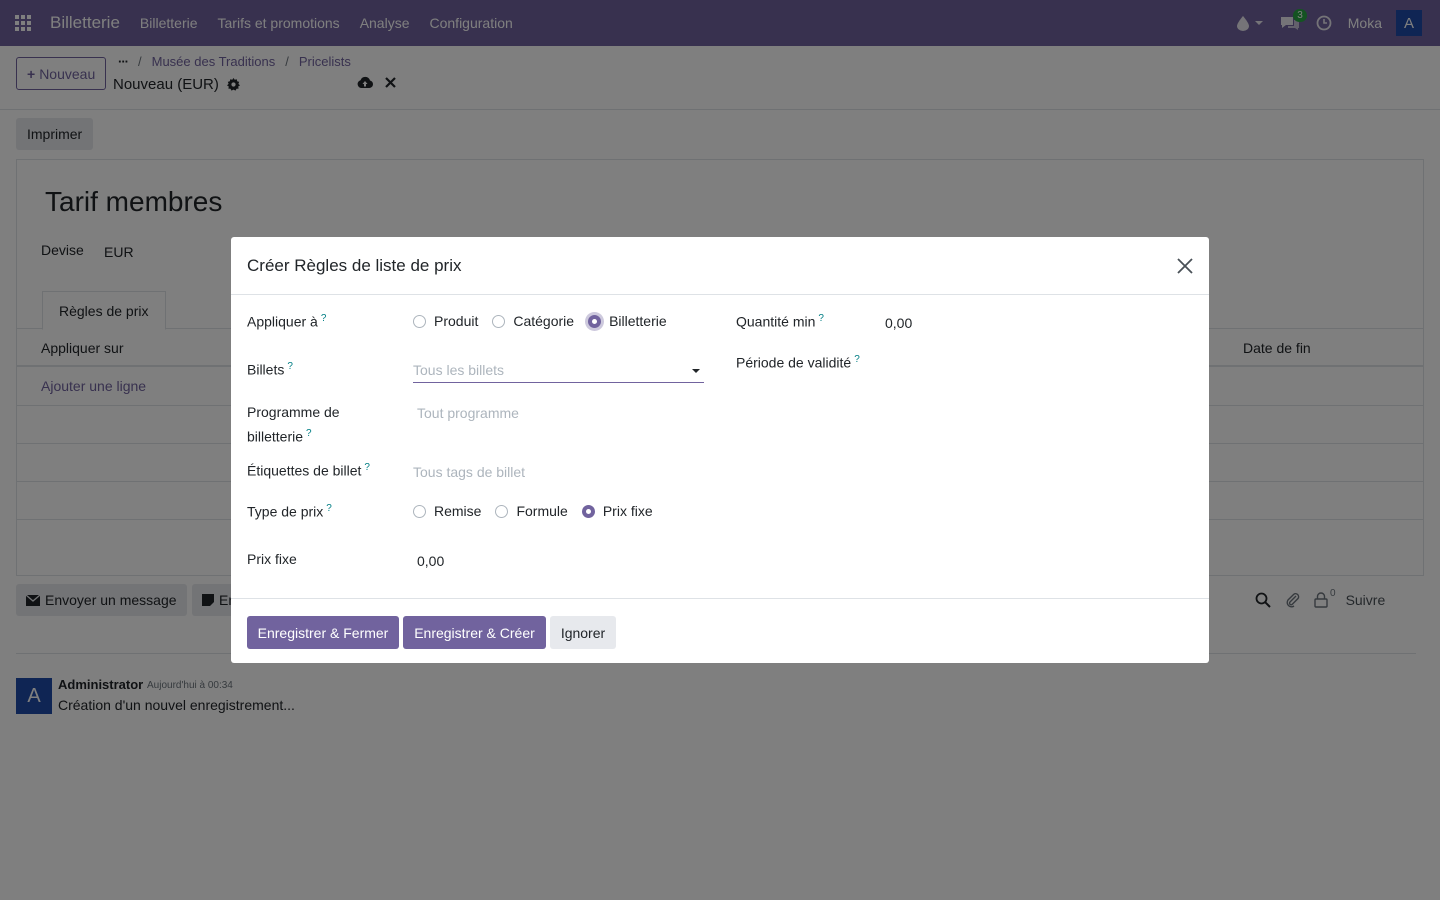  What do you see at coordinates (272, 559) in the screenshot?
I see `fixed-price-label: Prix fixe` at bounding box center [272, 559].